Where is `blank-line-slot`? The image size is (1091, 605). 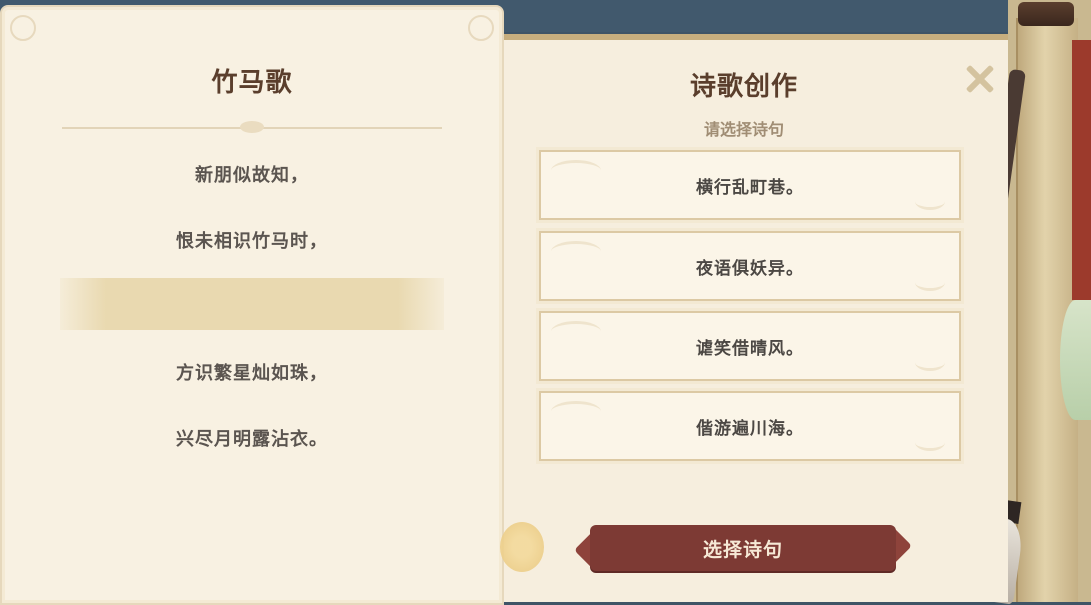 blank-line-slot is located at coordinates (252, 304).